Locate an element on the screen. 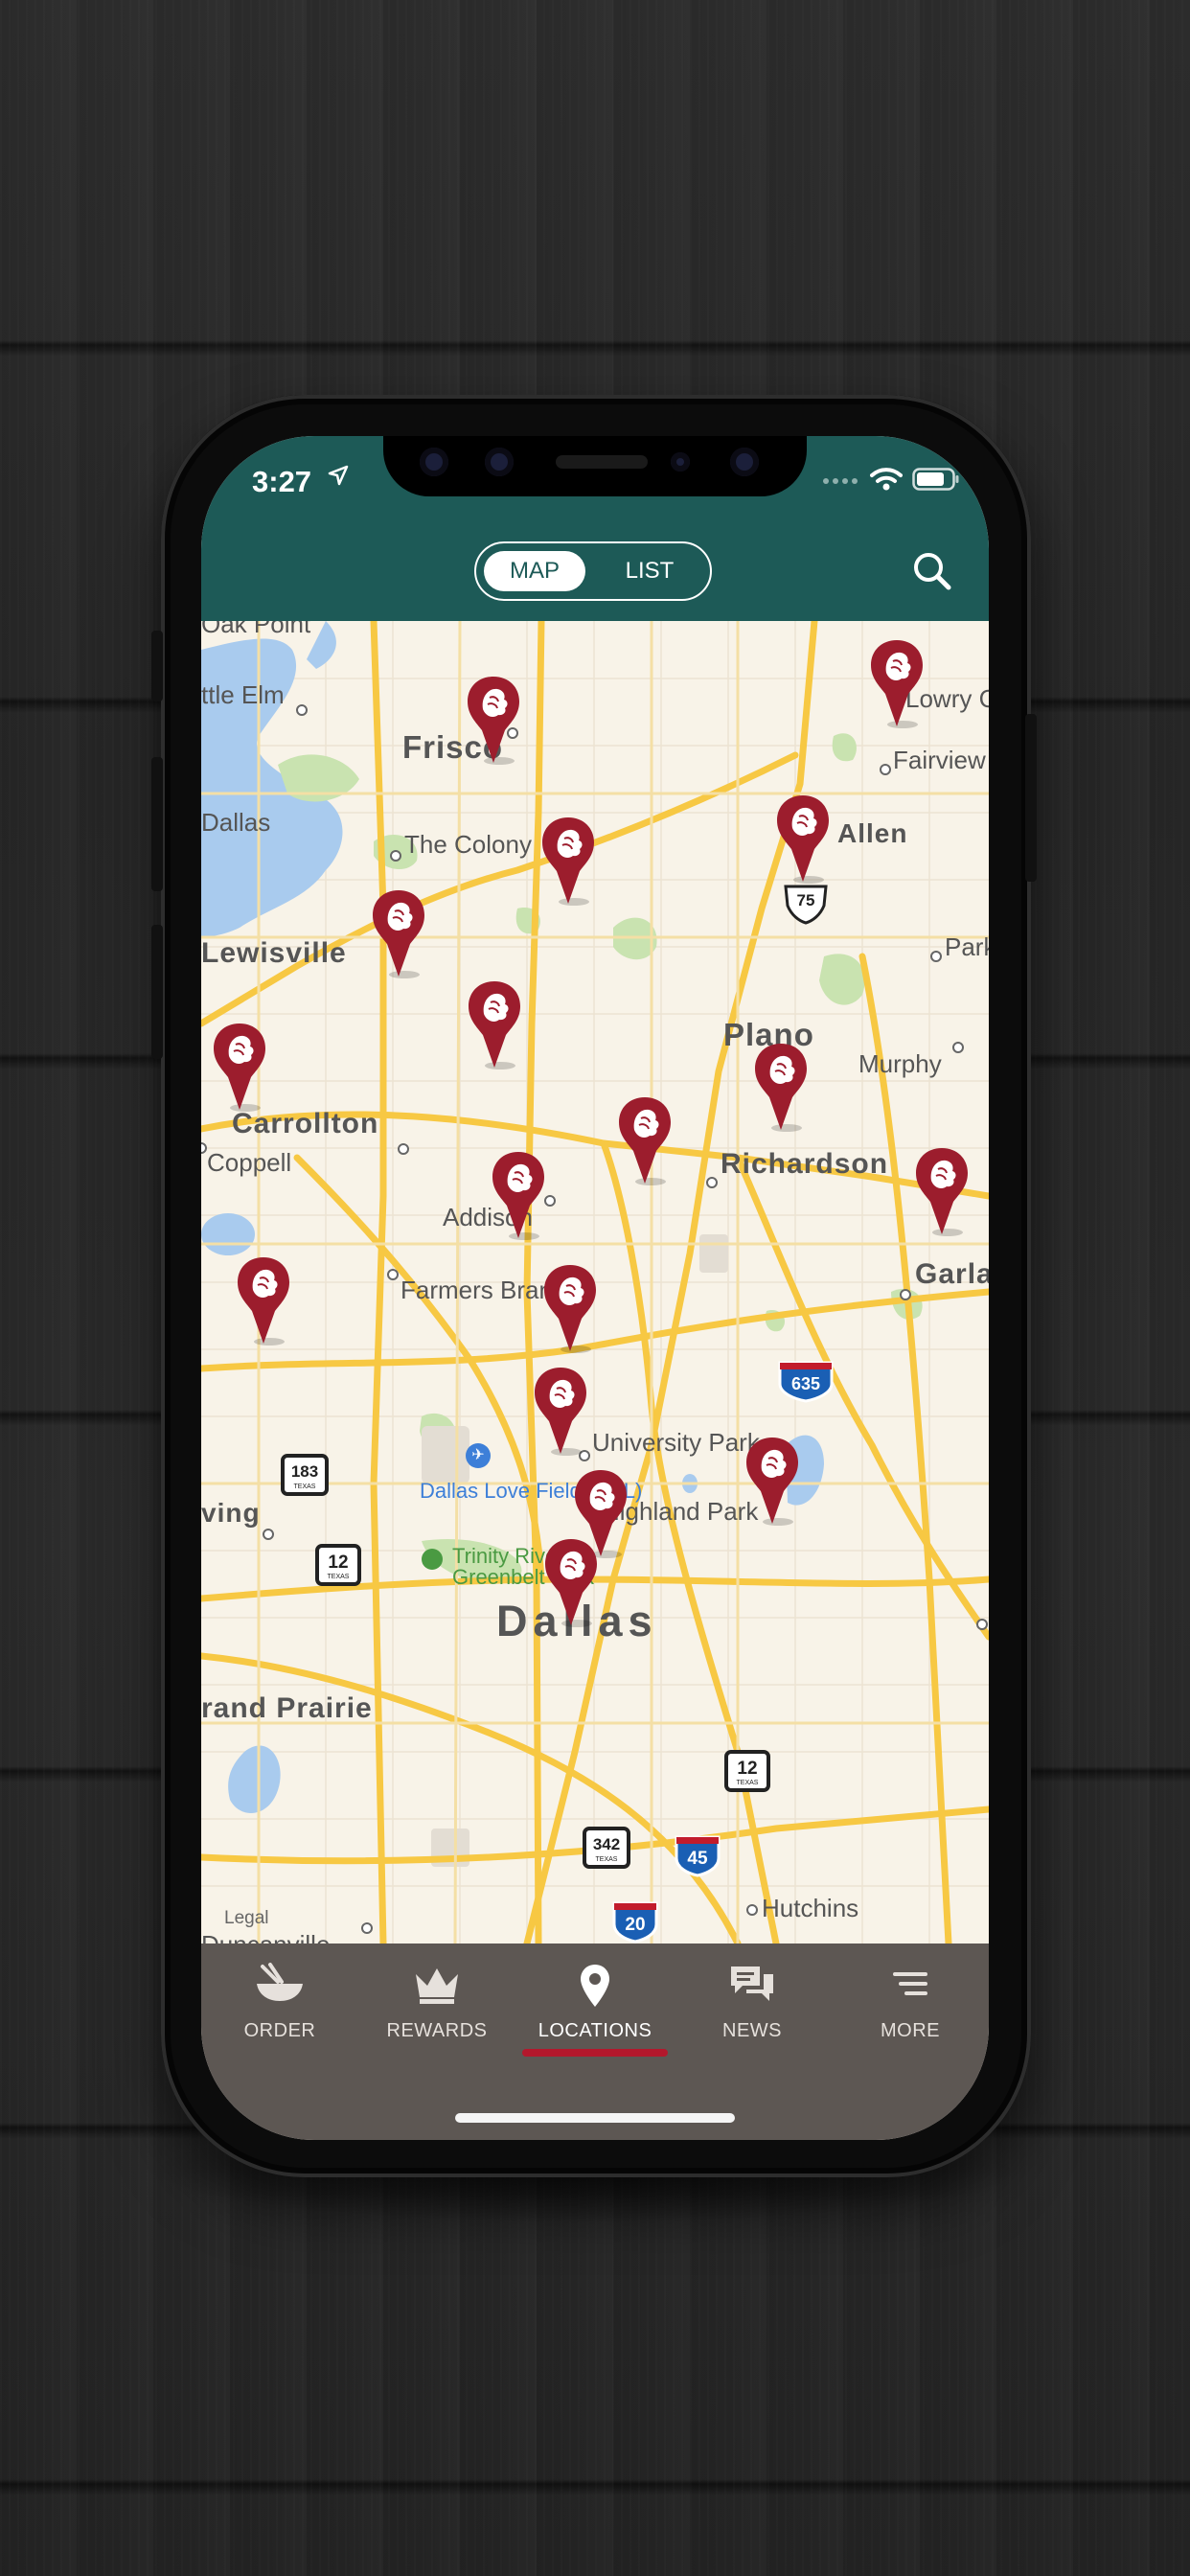  tab-news: NEWS is located at coordinates (753, 2011).